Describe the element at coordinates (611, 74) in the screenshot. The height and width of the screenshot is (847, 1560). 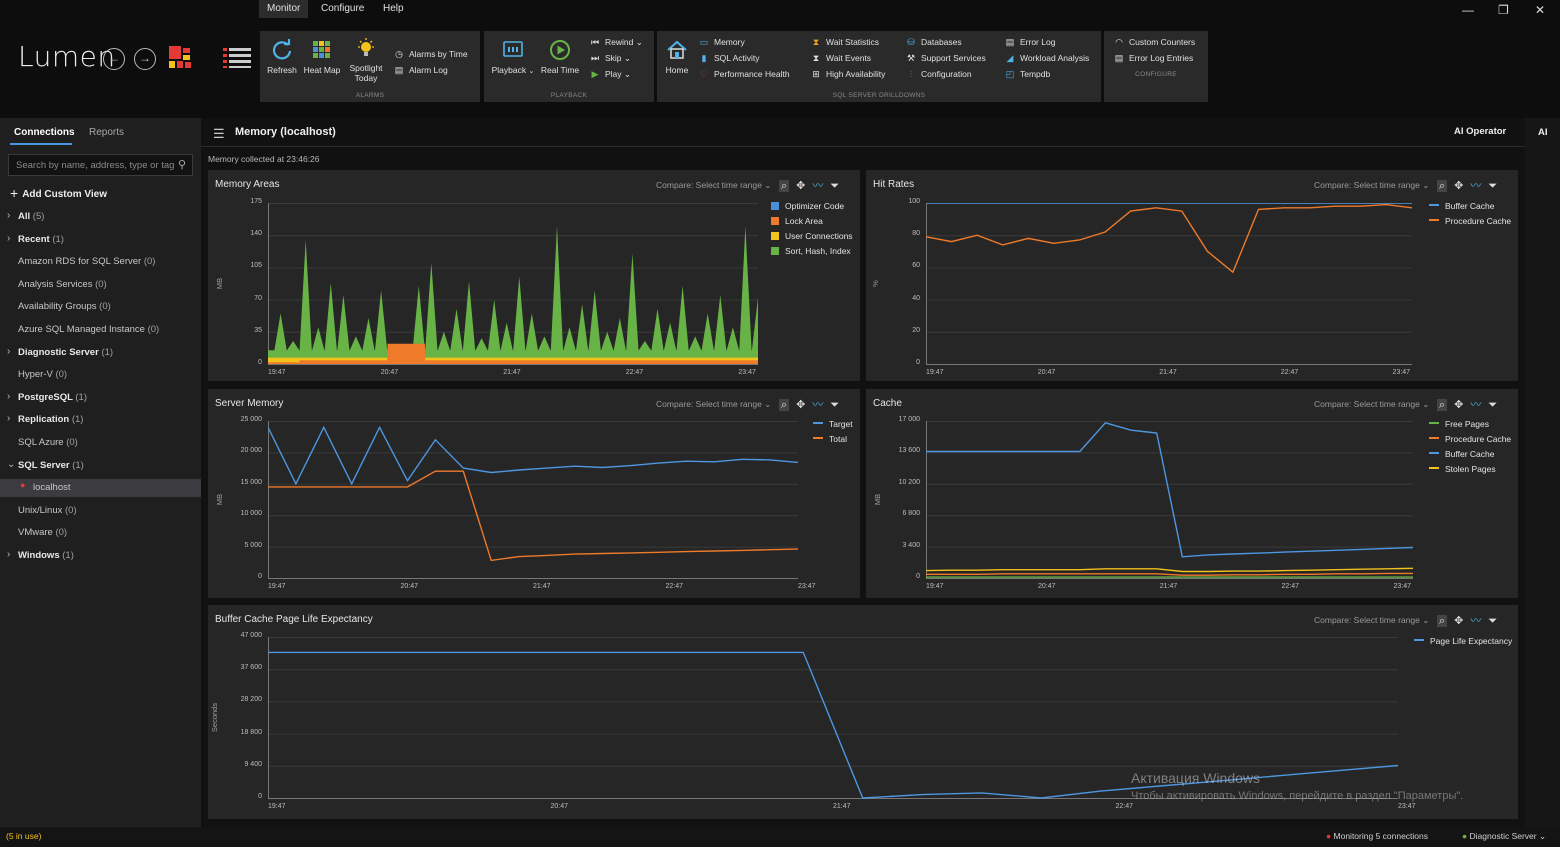
I see `play-button: ▶ Play ⌄` at that location.